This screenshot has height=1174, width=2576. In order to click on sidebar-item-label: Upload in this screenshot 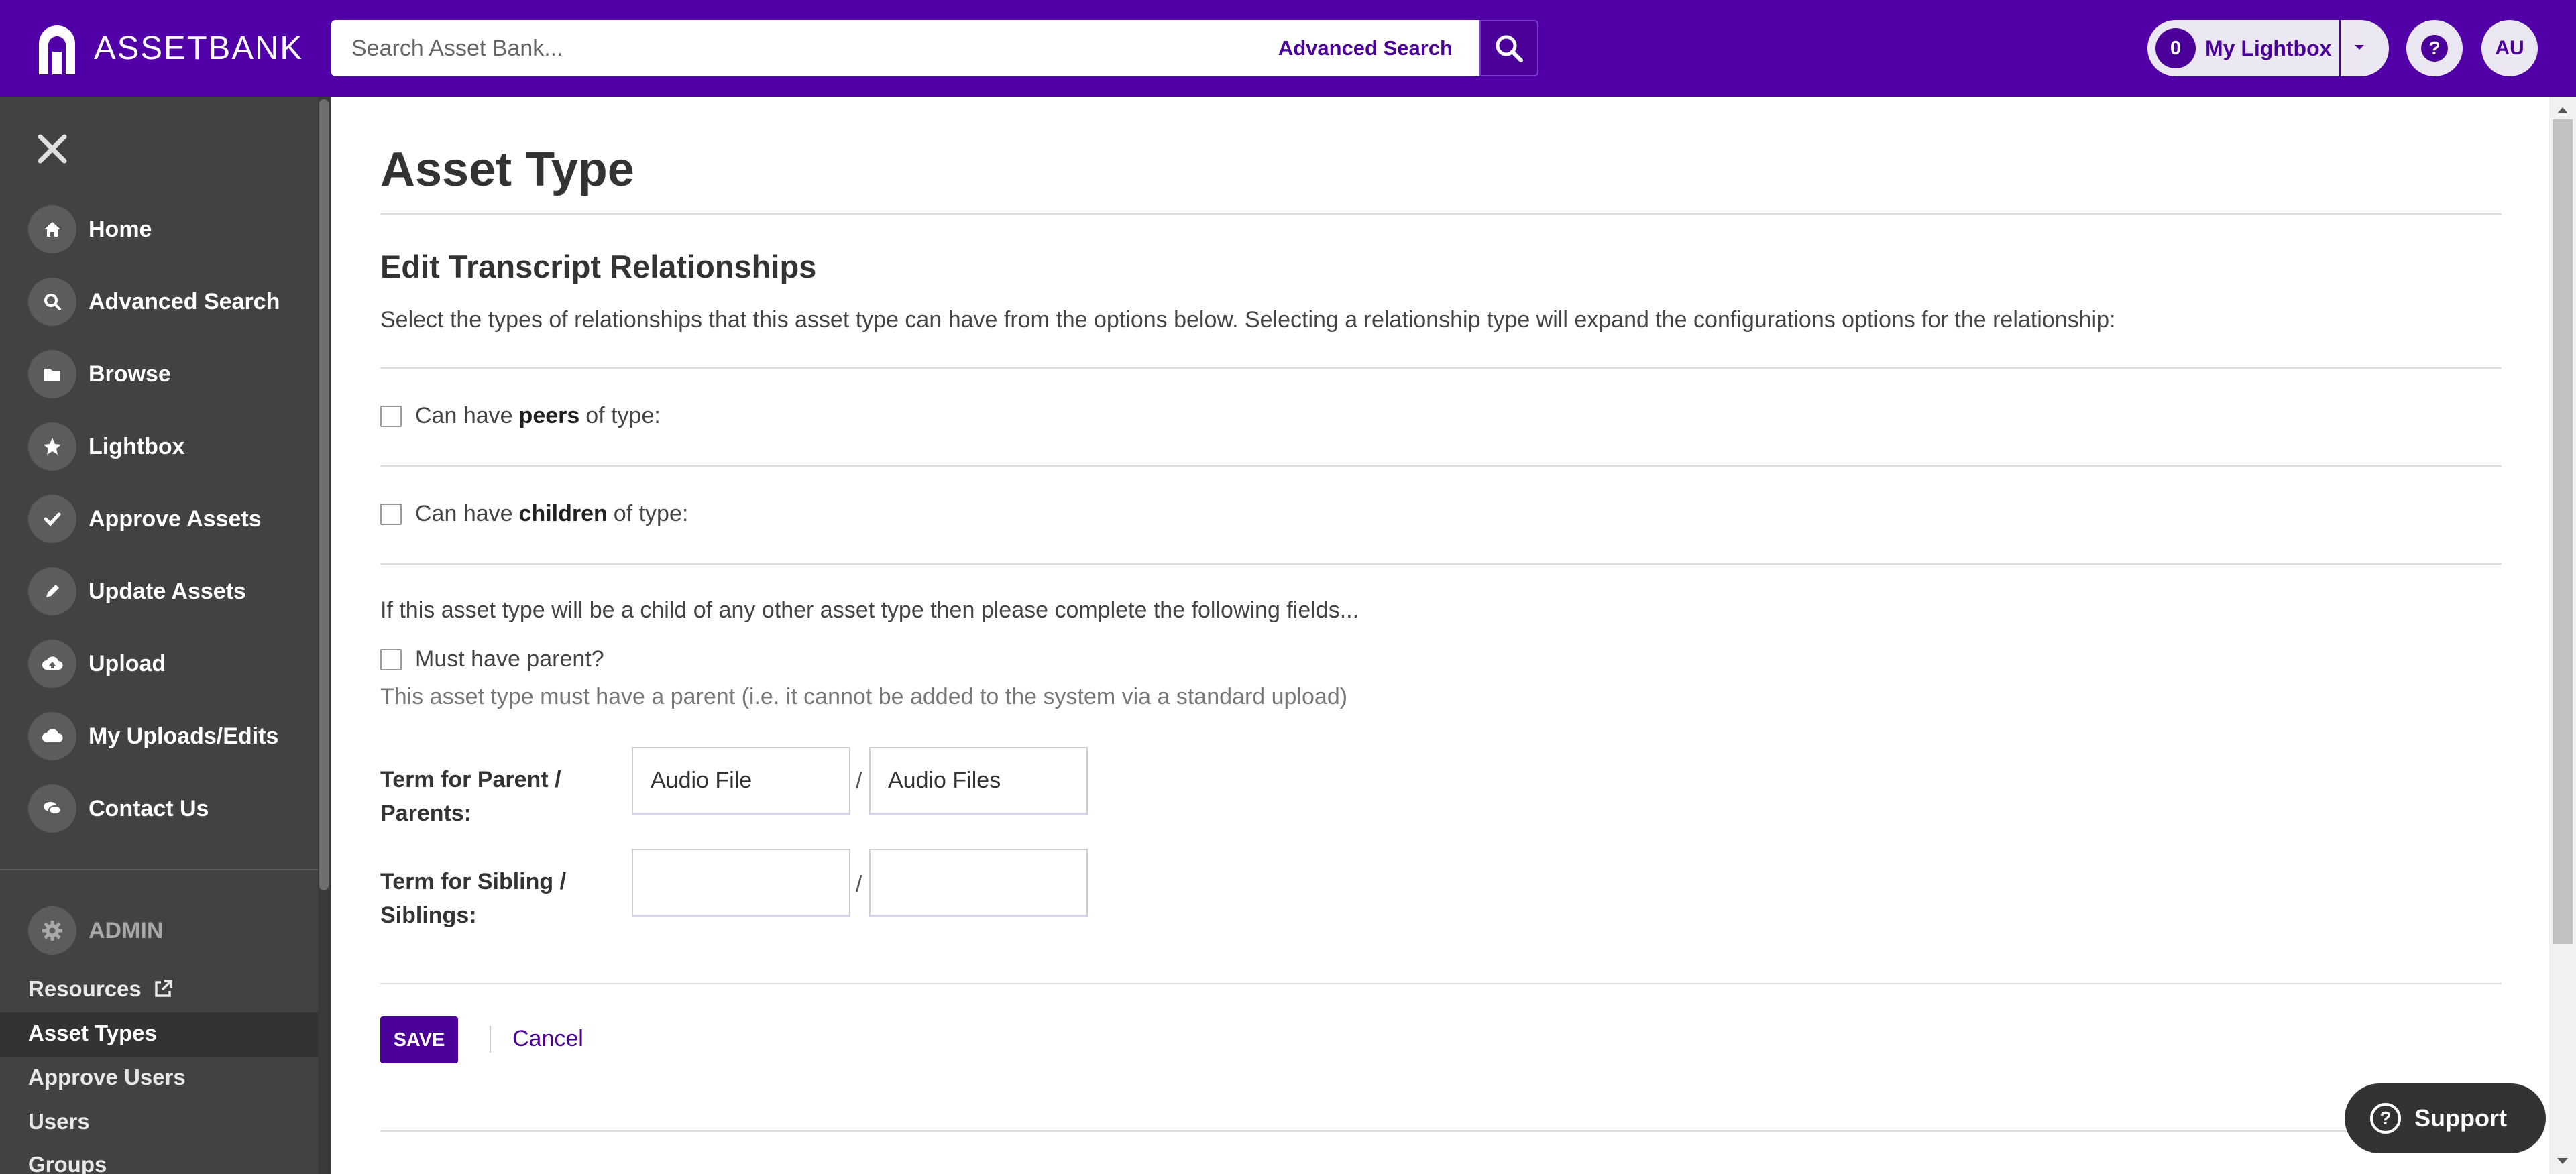, I will do `click(127, 663)`.